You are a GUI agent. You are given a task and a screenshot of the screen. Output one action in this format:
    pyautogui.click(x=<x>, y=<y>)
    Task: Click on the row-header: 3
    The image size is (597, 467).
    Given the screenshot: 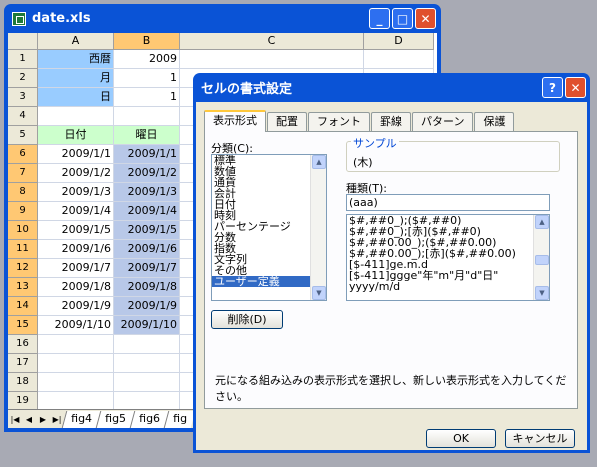 What is the action you would take?
    pyautogui.click(x=23, y=97)
    